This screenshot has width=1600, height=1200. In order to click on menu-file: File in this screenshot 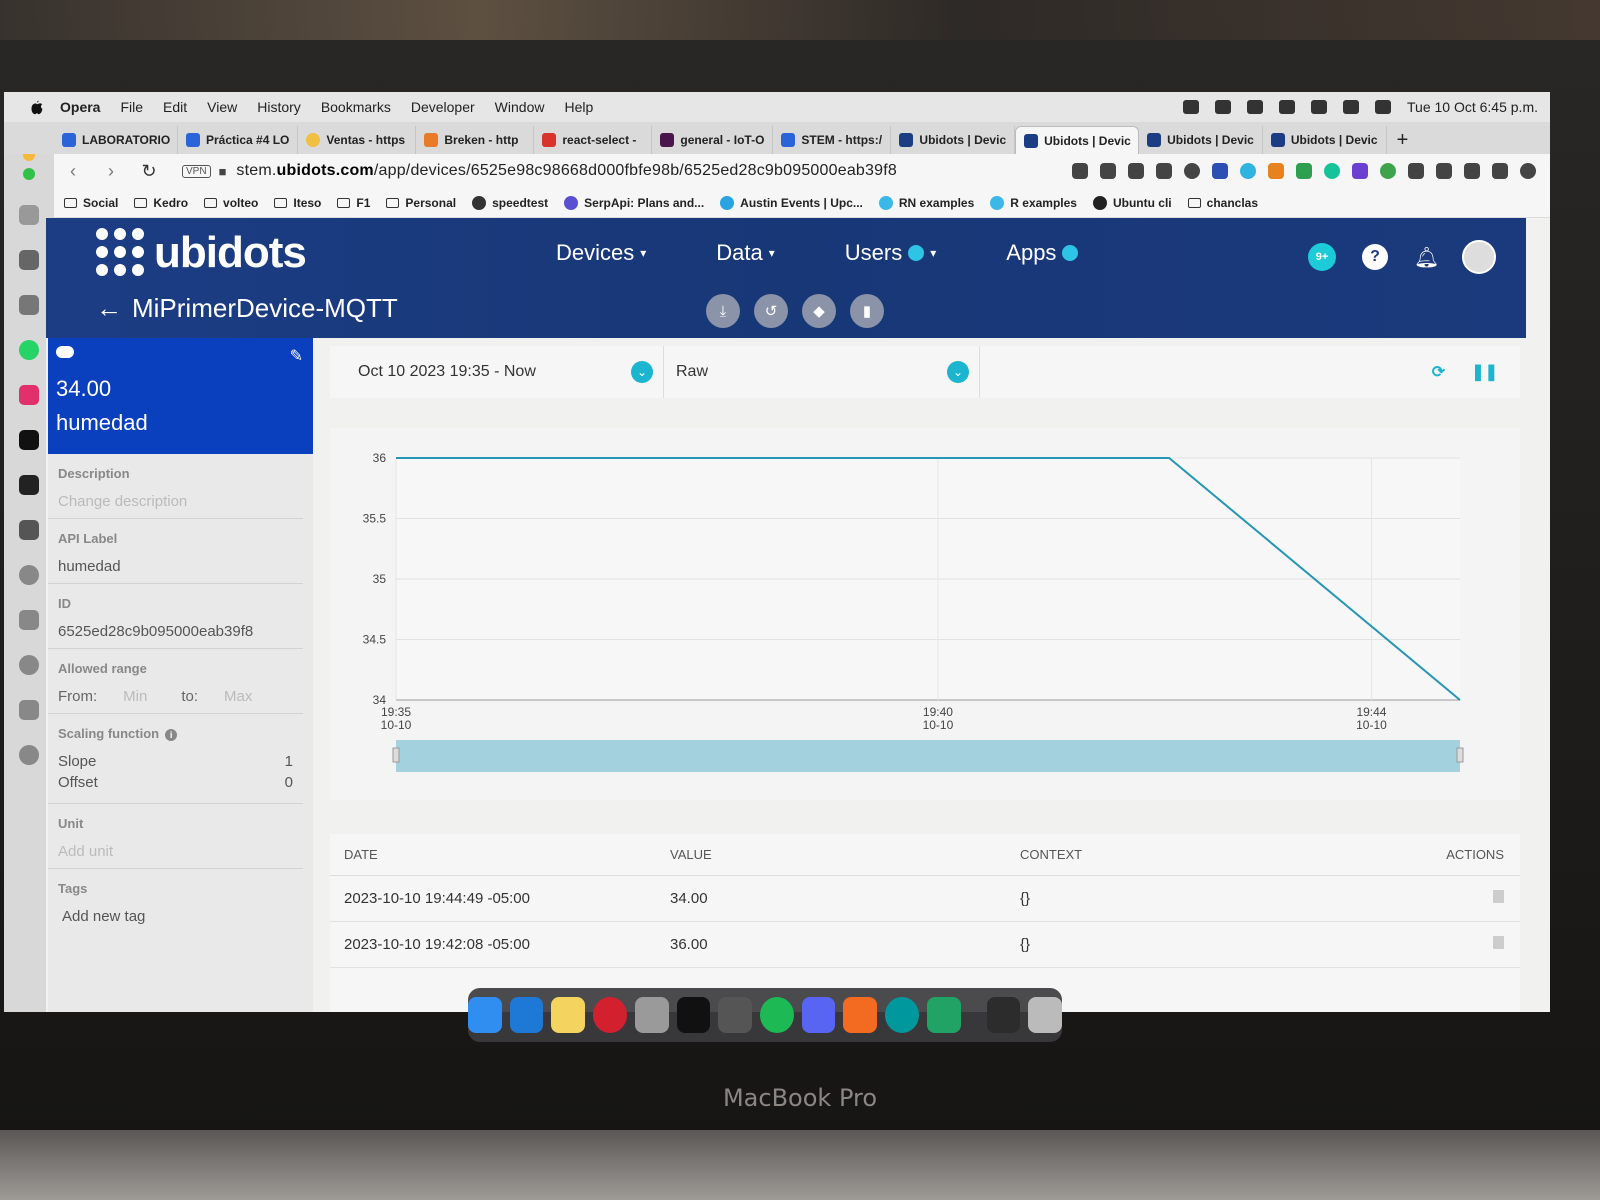, I will do `click(131, 107)`.